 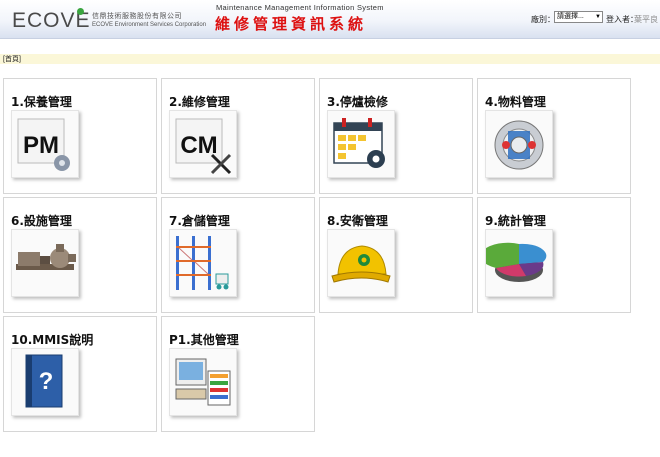 What do you see at coordinates (204, 340) in the screenshot?
I see `module-label: P1.其他管理` at bounding box center [204, 340].